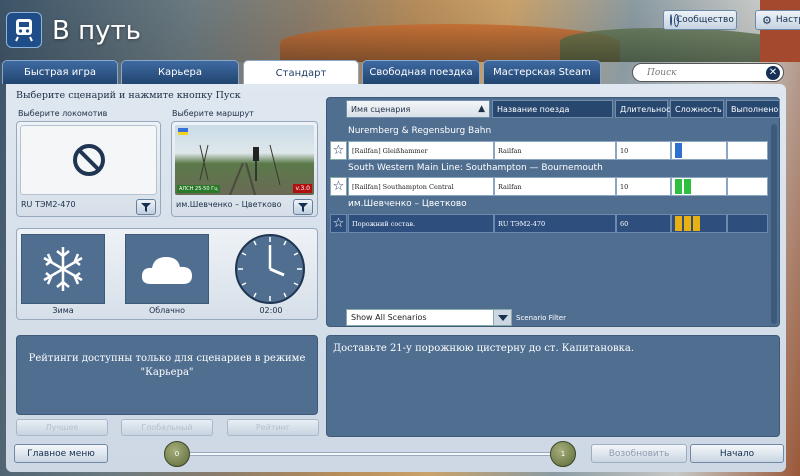 This screenshot has width=800, height=476. Describe the element at coordinates (552, 109) in the screenshot. I see `col-train-name: Название поезда` at that location.